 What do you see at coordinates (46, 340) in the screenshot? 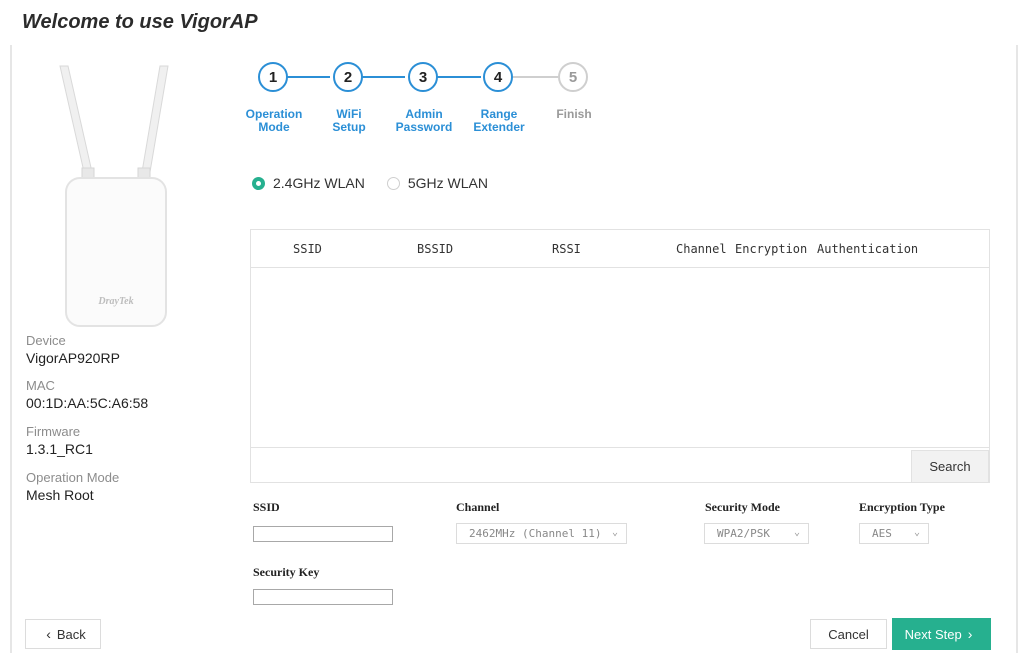
I see `device-label: Device` at bounding box center [46, 340].